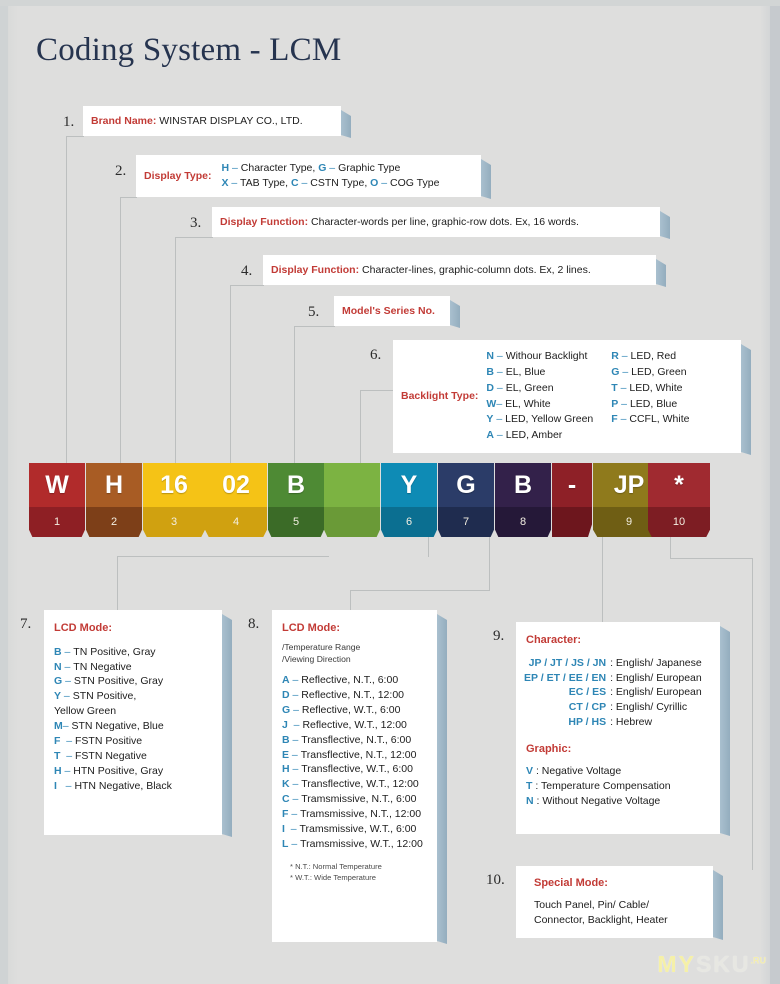 The height and width of the screenshot is (984, 780). I want to click on graphic-row: V : Negative Voltage, so click(619, 771).